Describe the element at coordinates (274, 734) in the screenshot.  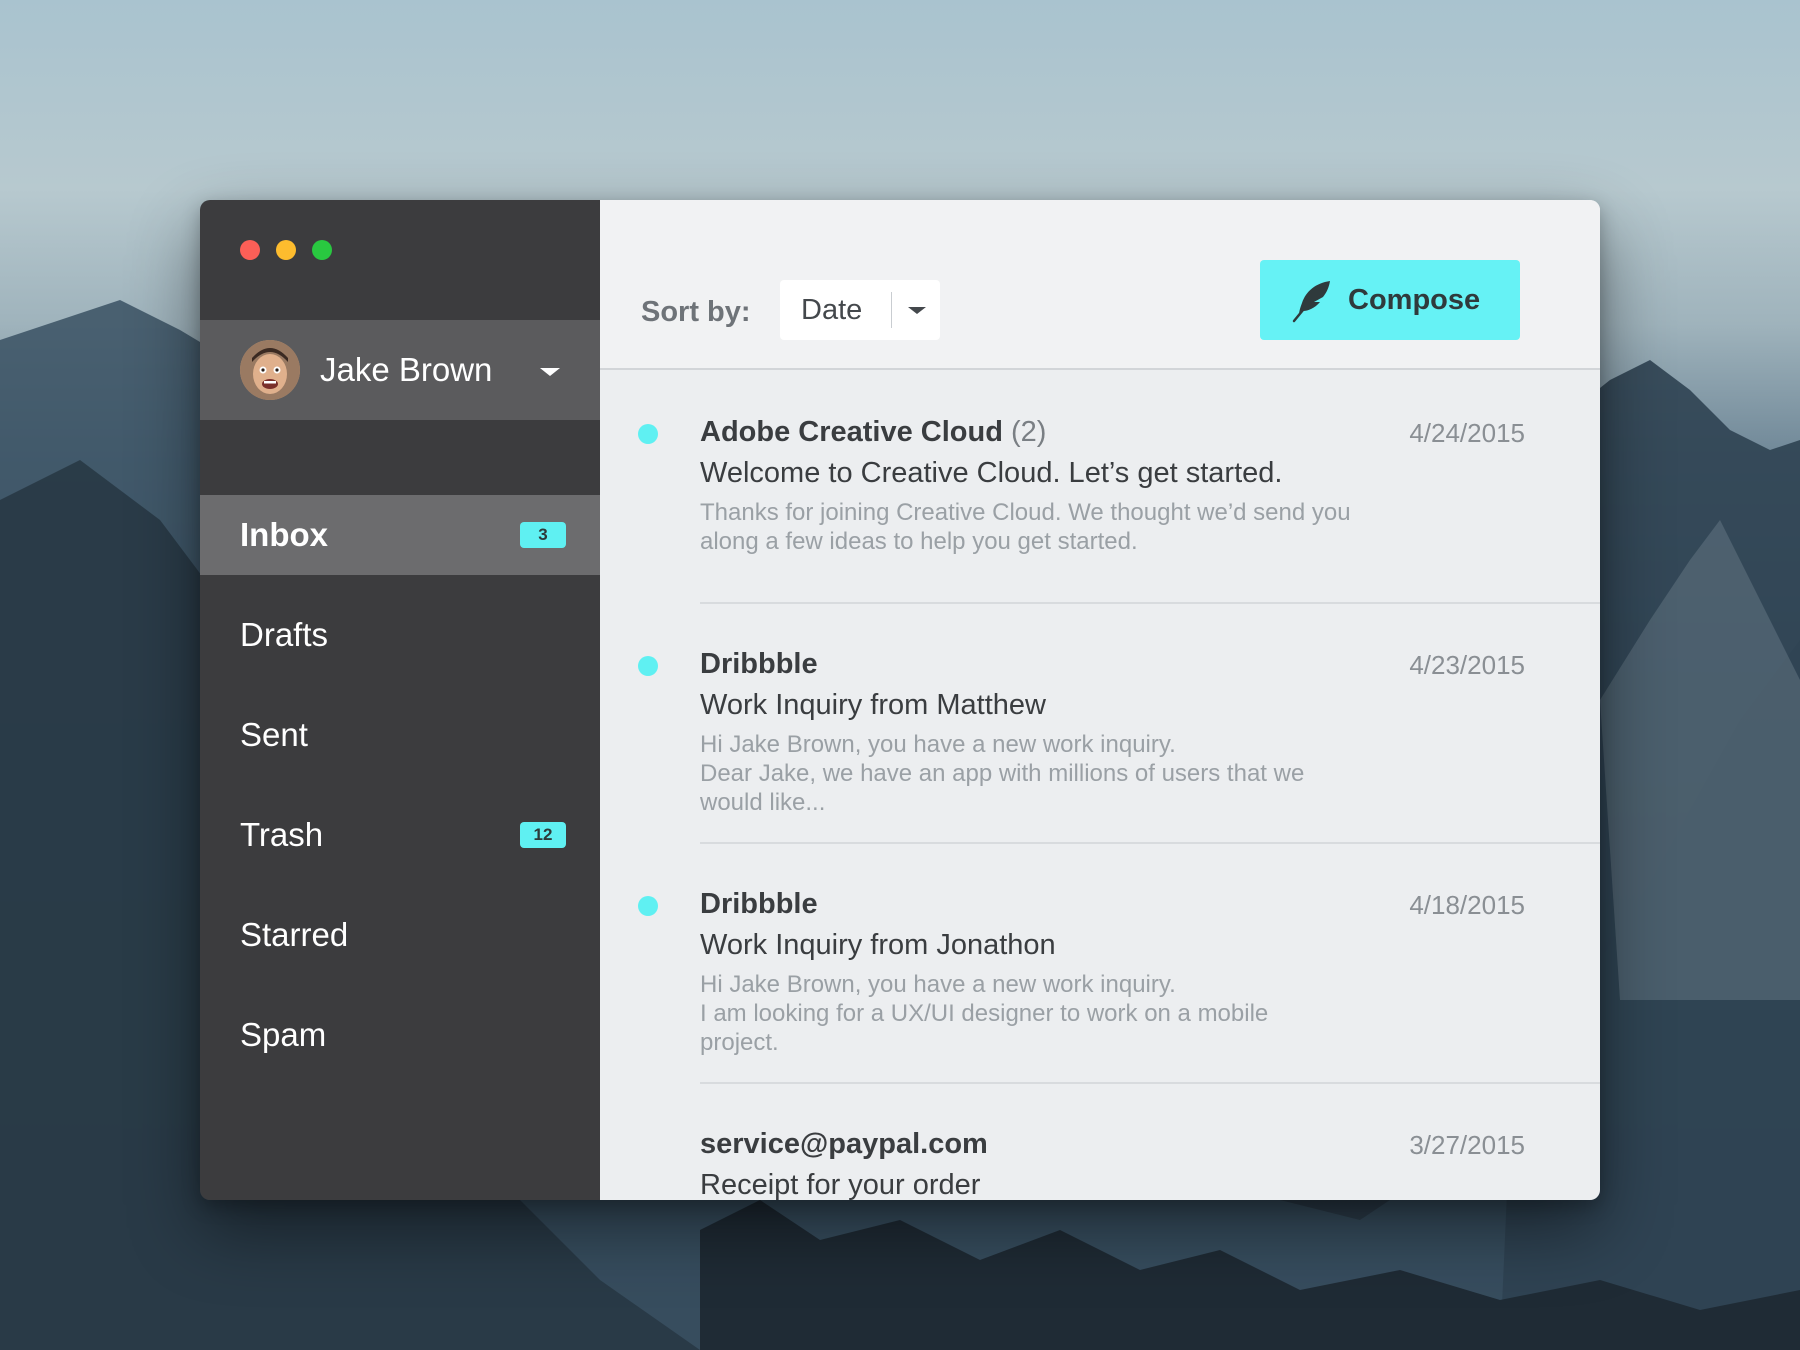
I see `nav-item-label: Sent` at that location.